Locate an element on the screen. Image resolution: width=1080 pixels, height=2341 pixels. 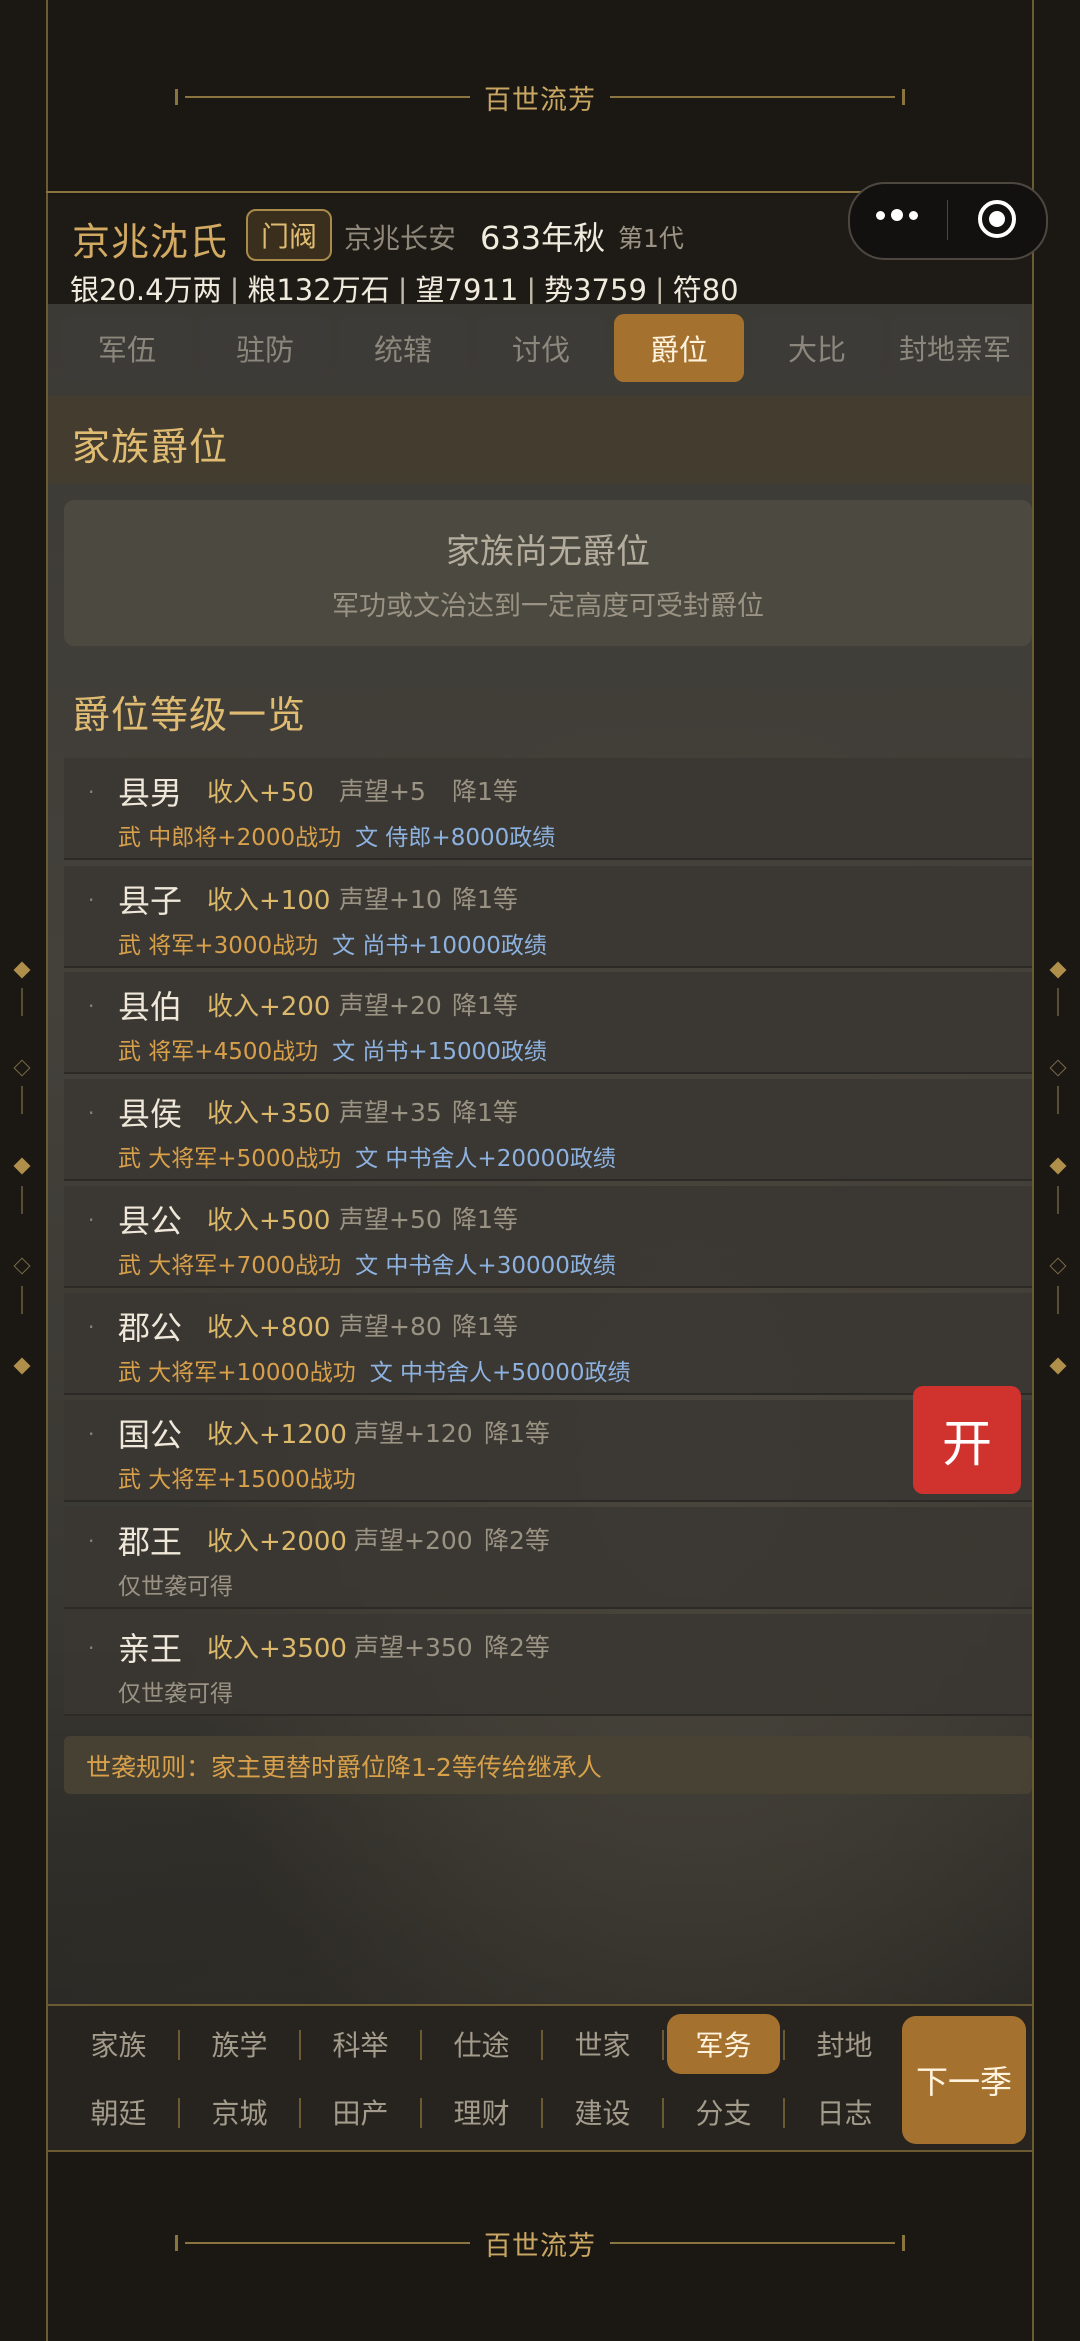
rank-civil-requirement: 文 尚书+10000政绩 is located at coordinates (439, 946).